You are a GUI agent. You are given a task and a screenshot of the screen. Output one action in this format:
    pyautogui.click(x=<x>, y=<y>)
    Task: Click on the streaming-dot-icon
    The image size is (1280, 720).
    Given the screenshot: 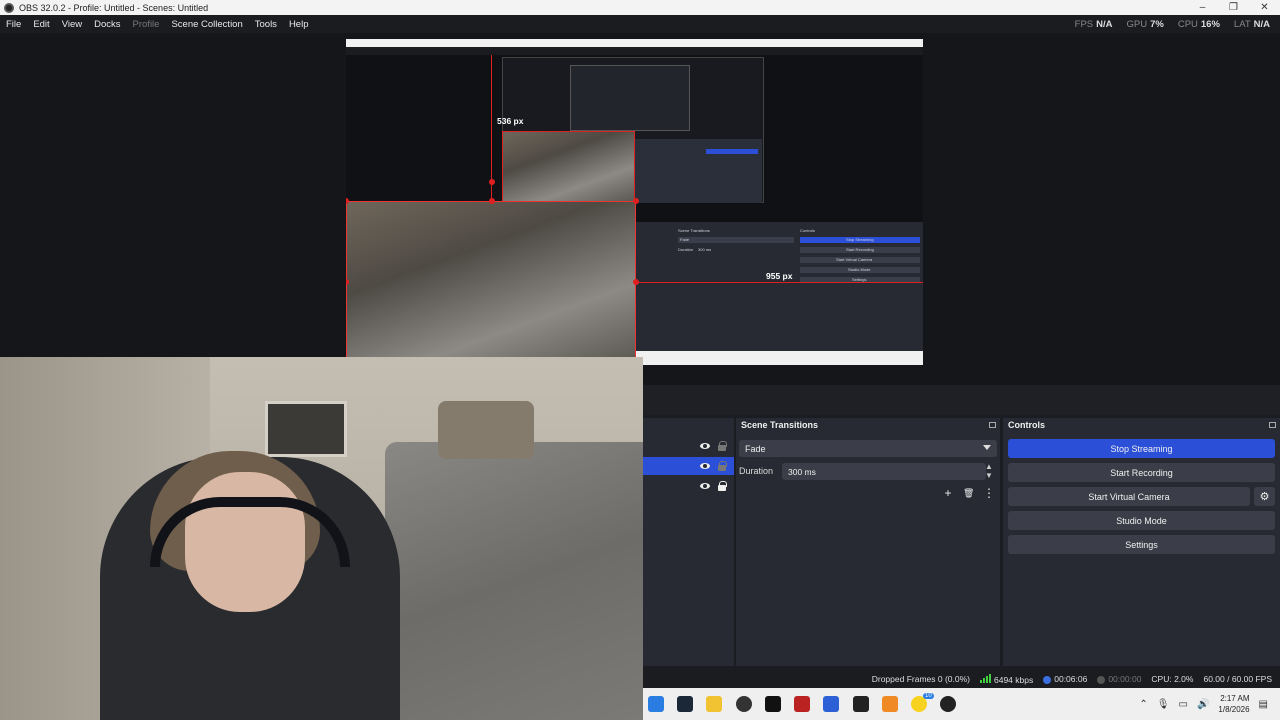 What is the action you would take?
    pyautogui.click(x=1047, y=679)
    